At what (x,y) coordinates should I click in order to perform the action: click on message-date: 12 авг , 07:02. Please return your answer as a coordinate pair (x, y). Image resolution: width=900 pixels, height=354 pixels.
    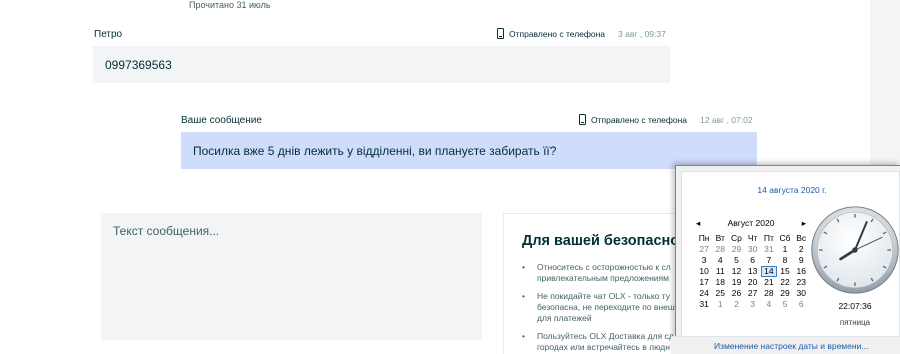
    Looking at the image, I should click on (726, 119).